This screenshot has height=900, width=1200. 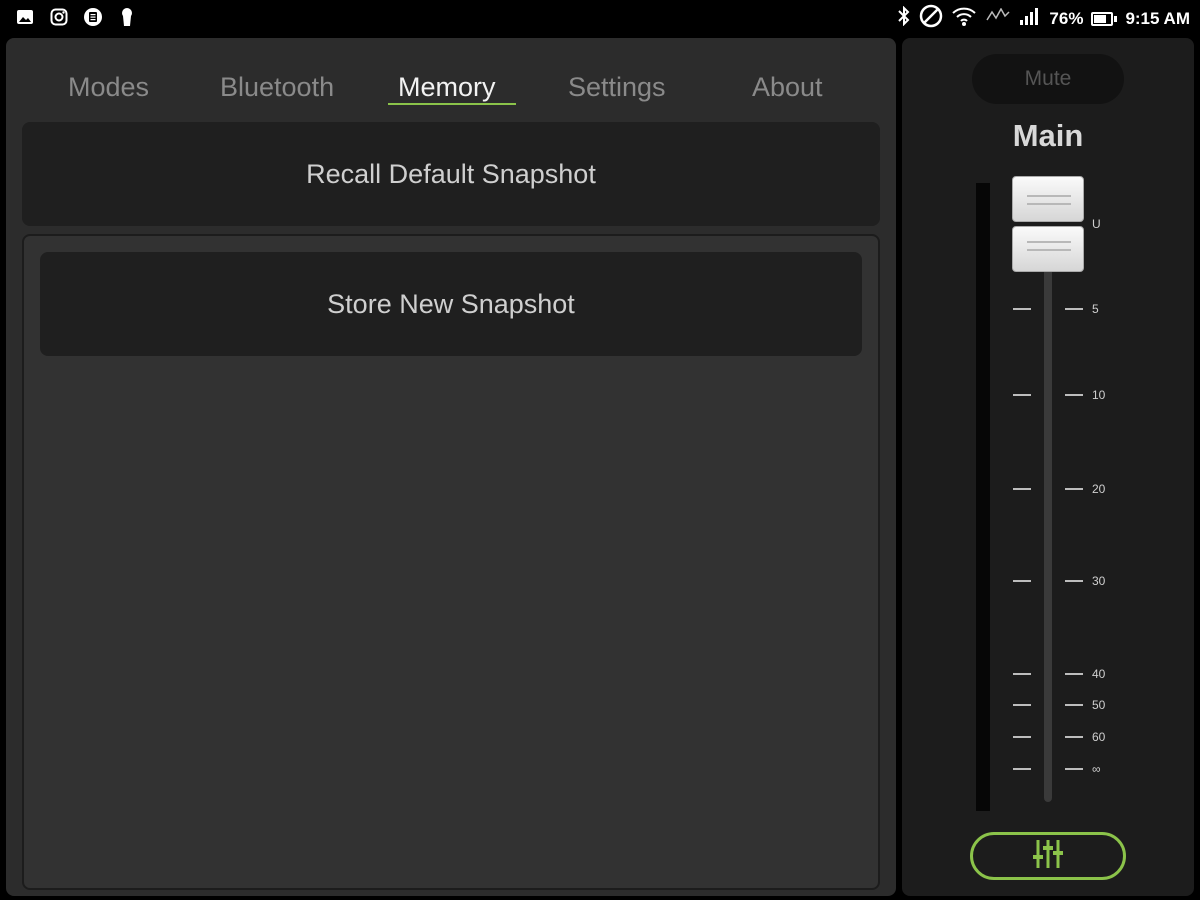 I want to click on channel-name: Main, so click(x=1048, y=135).